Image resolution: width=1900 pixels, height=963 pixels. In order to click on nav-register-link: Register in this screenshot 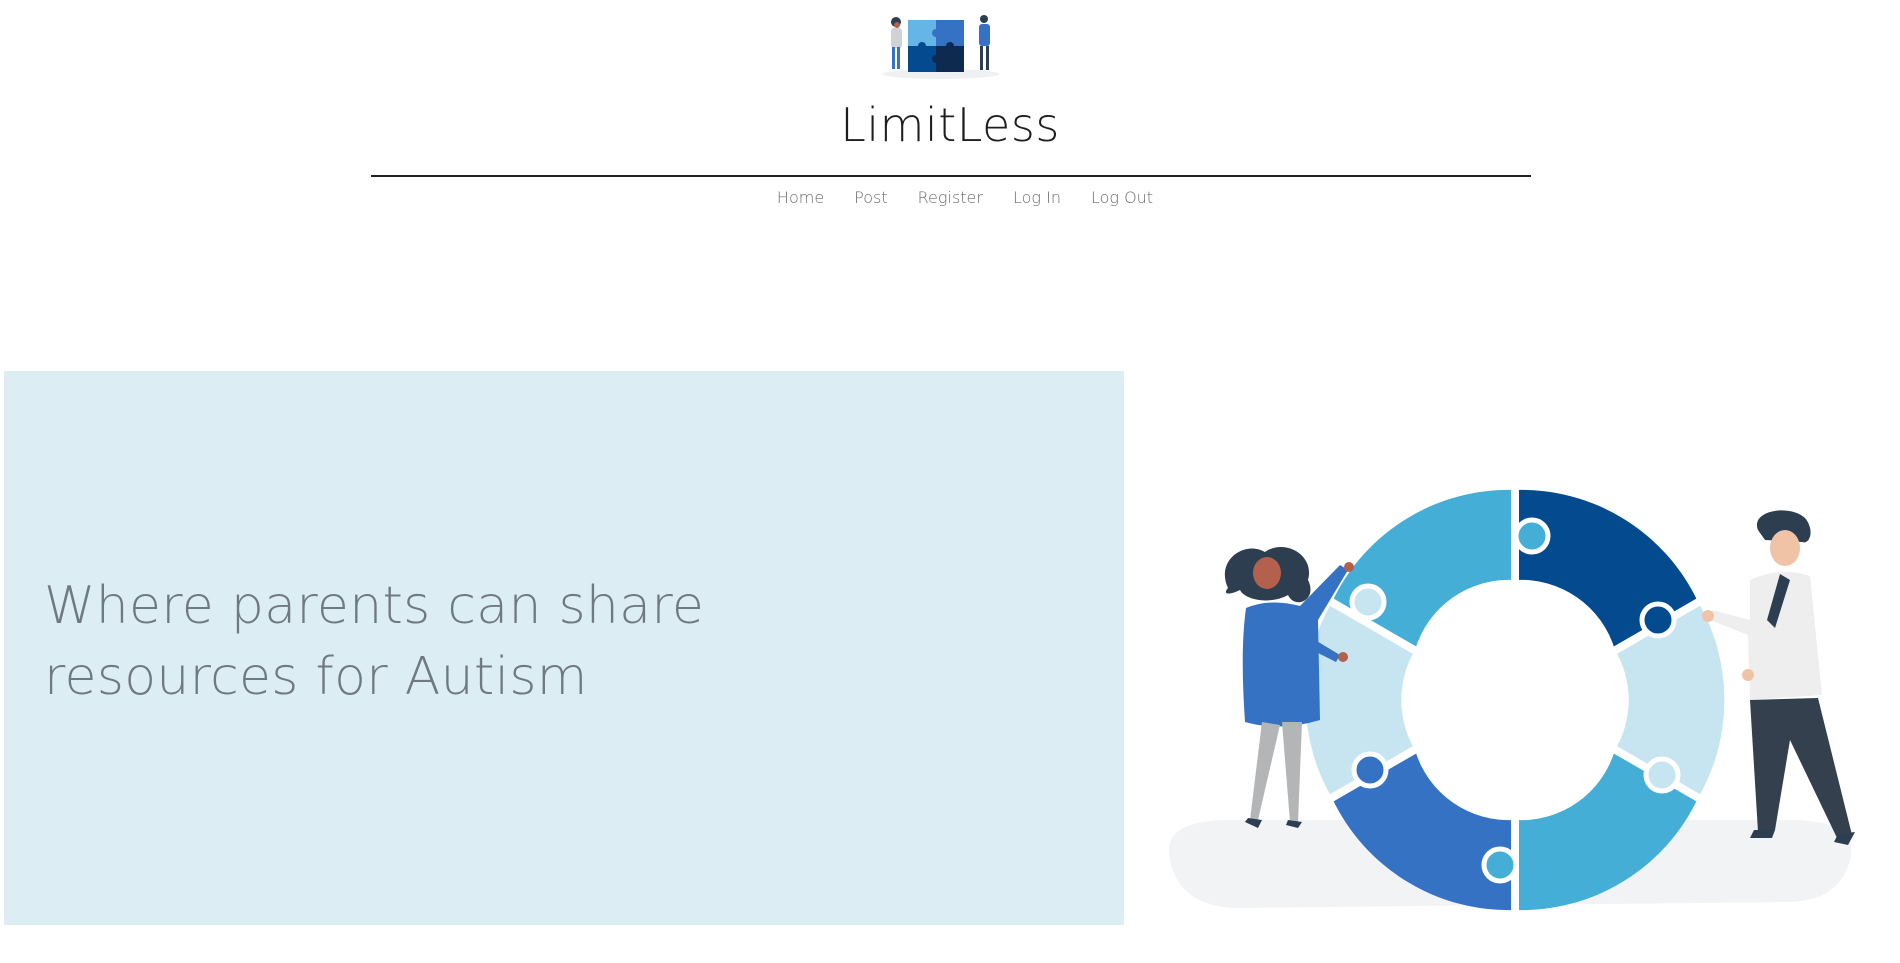, I will do `click(950, 198)`.